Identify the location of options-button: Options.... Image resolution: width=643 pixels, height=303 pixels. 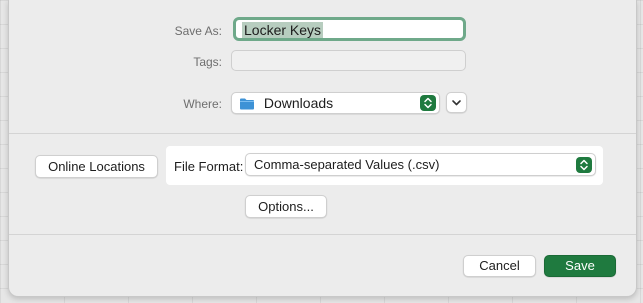
(286, 206).